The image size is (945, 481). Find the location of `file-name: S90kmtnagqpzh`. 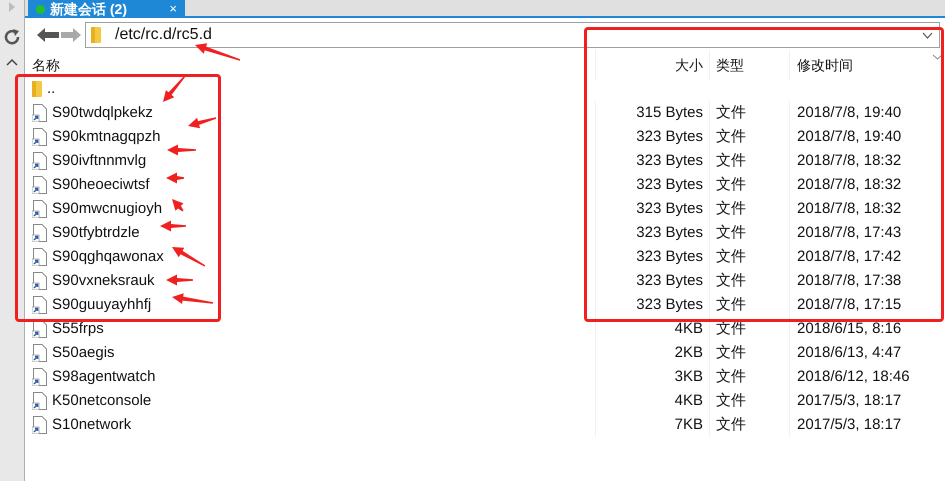

file-name: S90kmtnagqpzh is located at coordinates (106, 137).